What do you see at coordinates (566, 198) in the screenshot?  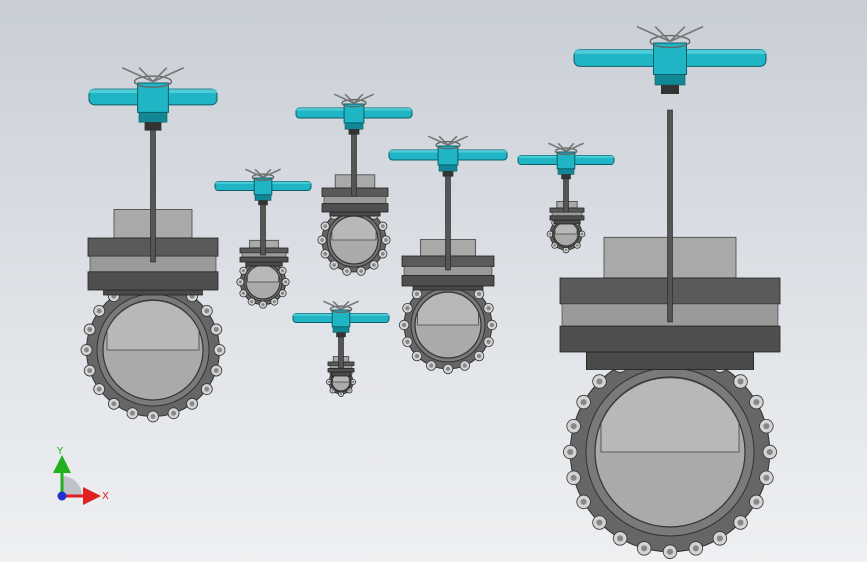 I see `valve-tiny-b` at bounding box center [566, 198].